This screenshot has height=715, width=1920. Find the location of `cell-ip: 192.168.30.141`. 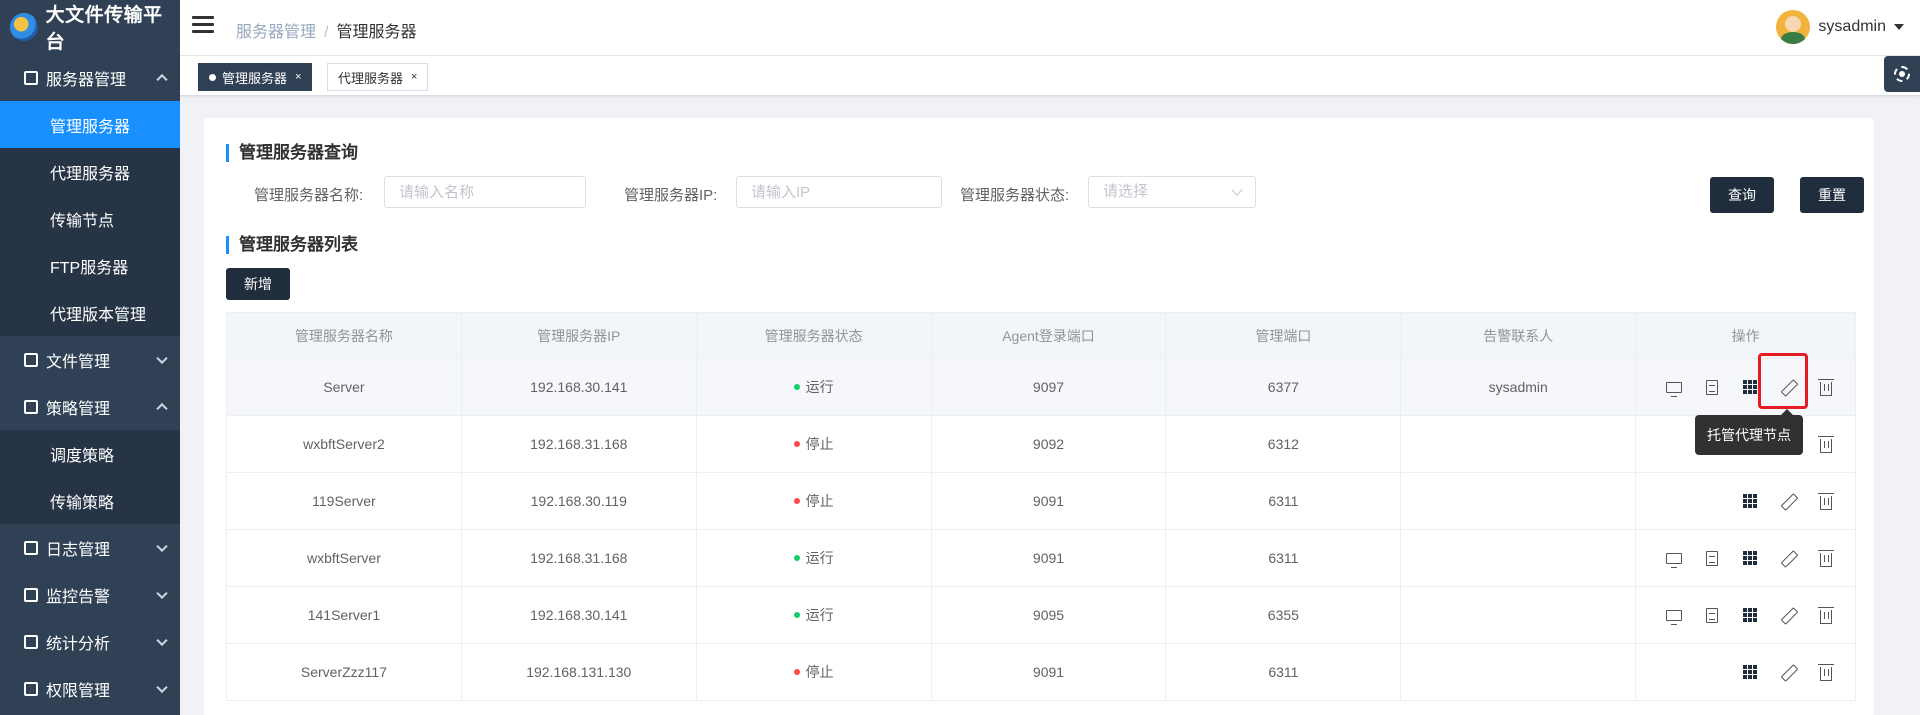

cell-ip: 192.168.30.141 is located at coordinates (579, 615).